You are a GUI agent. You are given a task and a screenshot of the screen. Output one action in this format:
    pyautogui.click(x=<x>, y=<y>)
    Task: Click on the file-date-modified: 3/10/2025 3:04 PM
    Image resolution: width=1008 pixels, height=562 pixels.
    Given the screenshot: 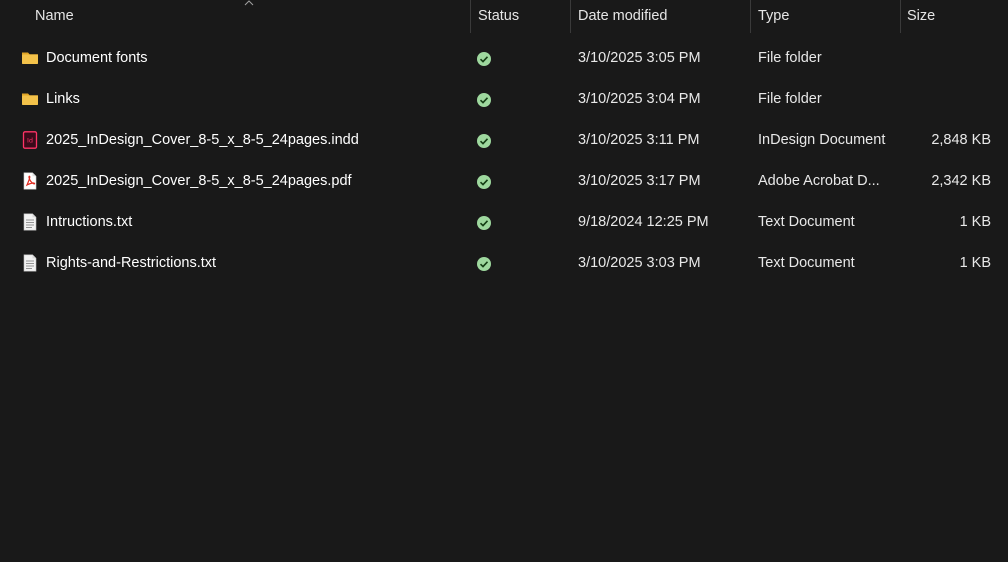 What is the action you would take?
    pyautogui.click(x=639, y=99)
    